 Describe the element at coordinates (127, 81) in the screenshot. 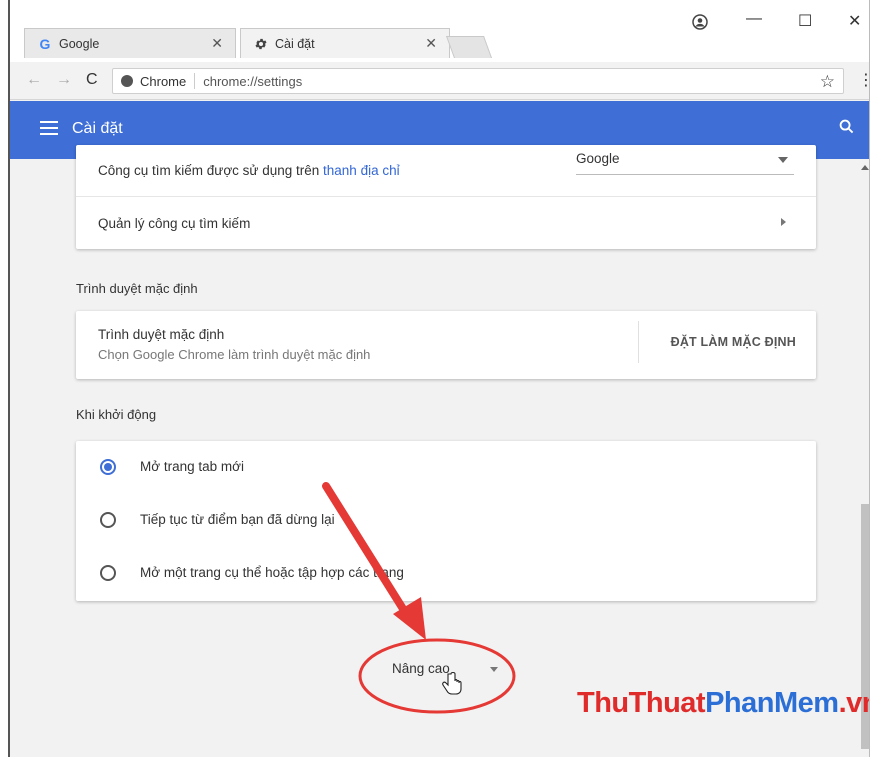

I see `chrome-icon` at that location.